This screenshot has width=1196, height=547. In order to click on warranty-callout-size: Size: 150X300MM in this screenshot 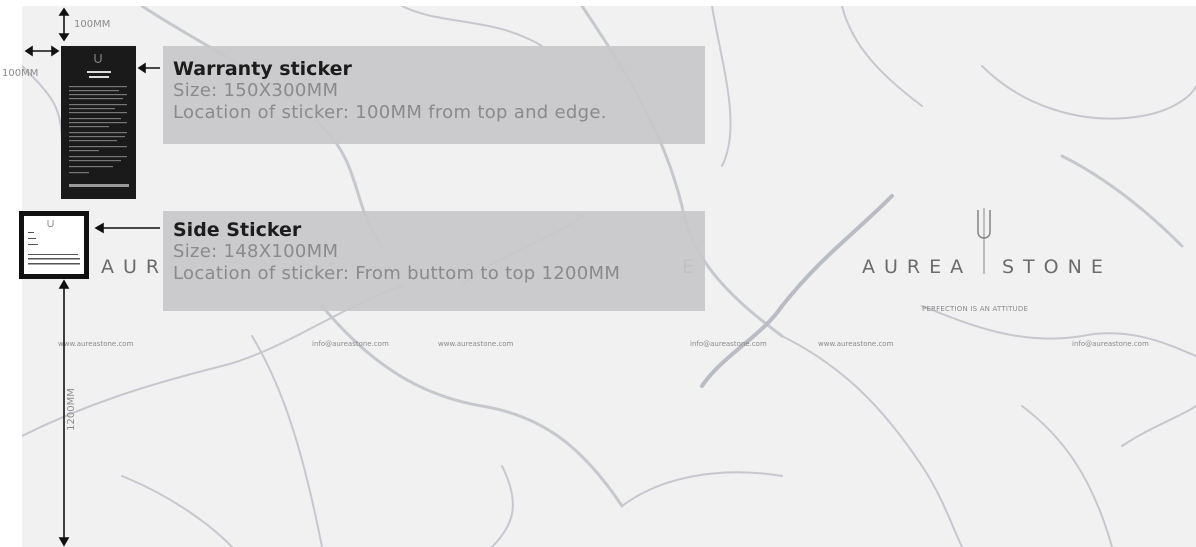, I will do `click(256, 90)`.